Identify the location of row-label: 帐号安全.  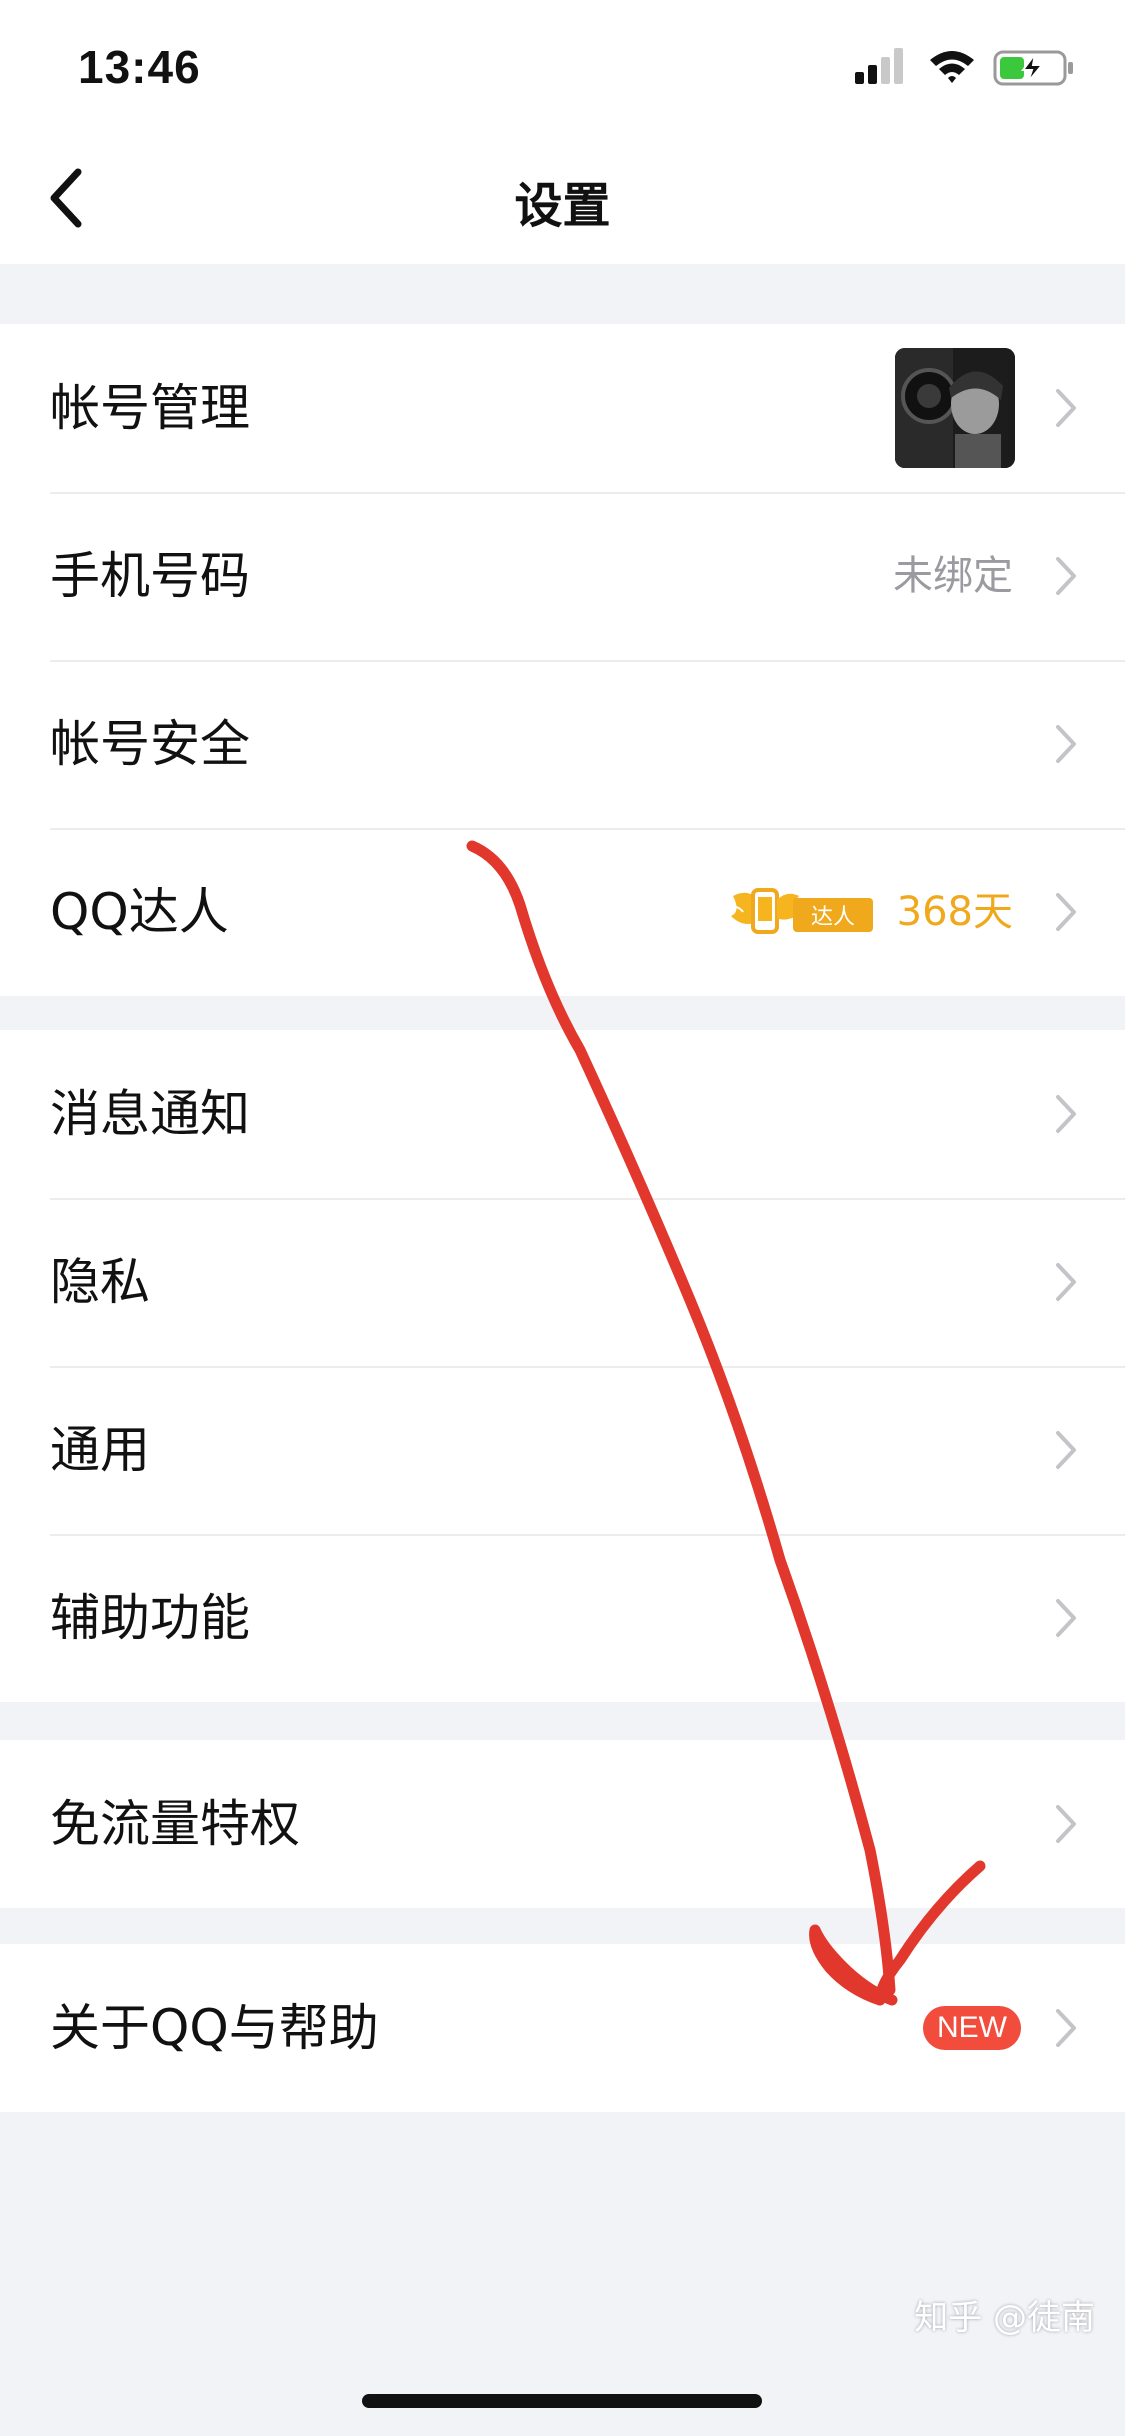
(150, 744).